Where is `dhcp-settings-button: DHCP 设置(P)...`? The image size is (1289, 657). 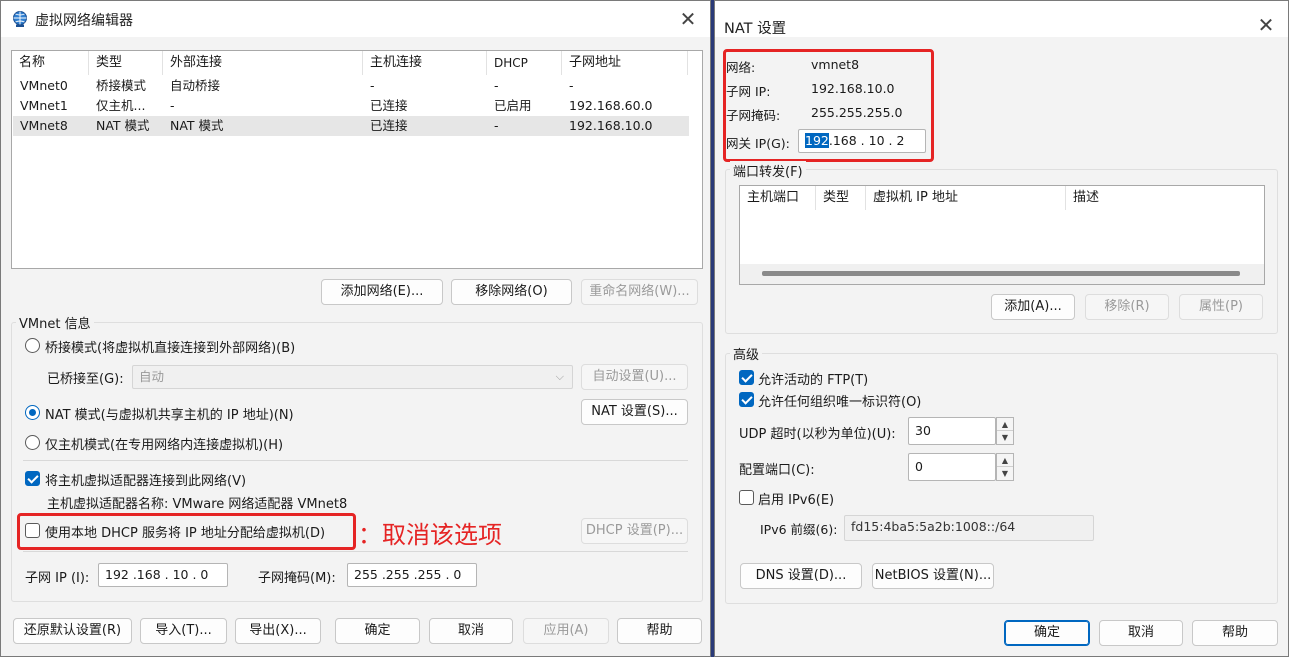 dhcp-settings-button: DHCP 设置(P)... is located at coordinates (634, 531).